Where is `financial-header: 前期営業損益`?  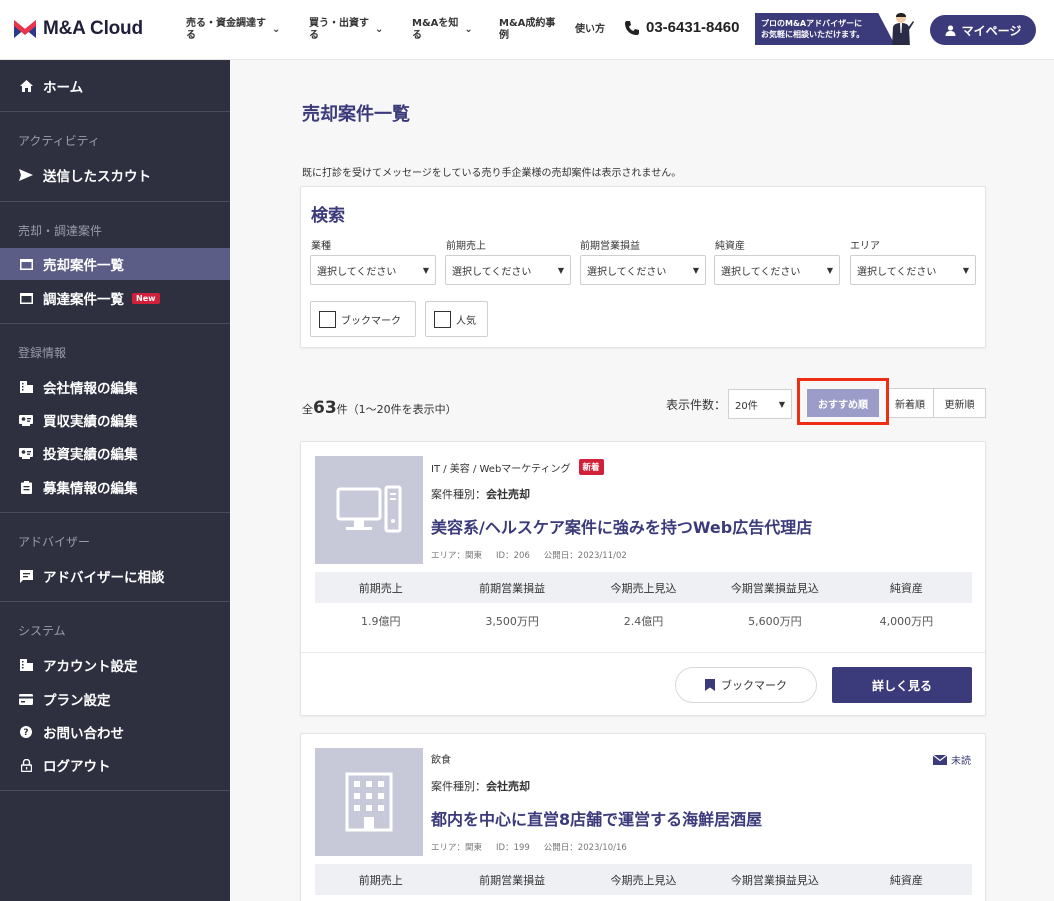
financial-header: 前期営業損益 is located at coordinates (512, 588).